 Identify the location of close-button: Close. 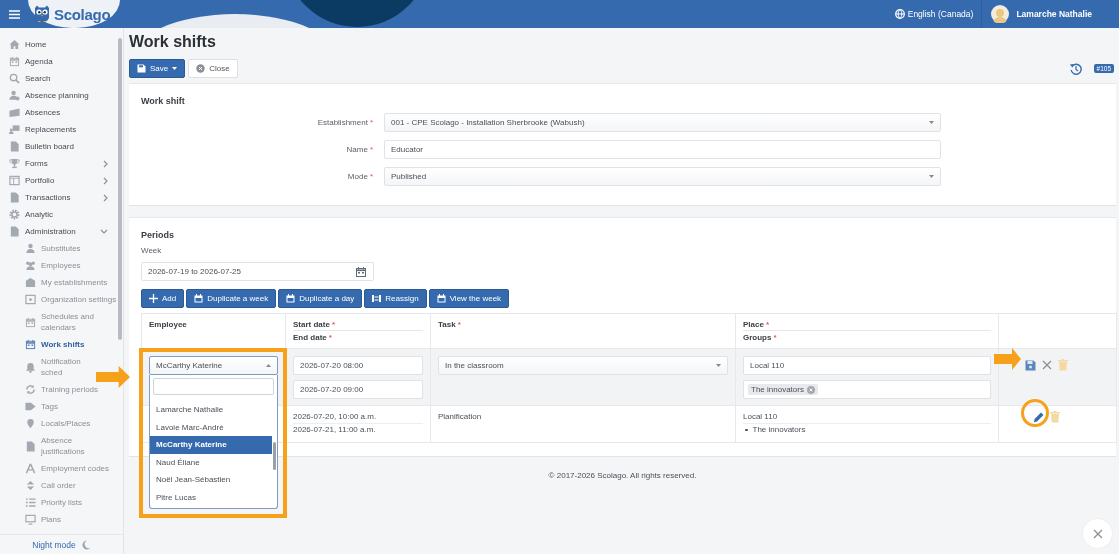
(213, 68).